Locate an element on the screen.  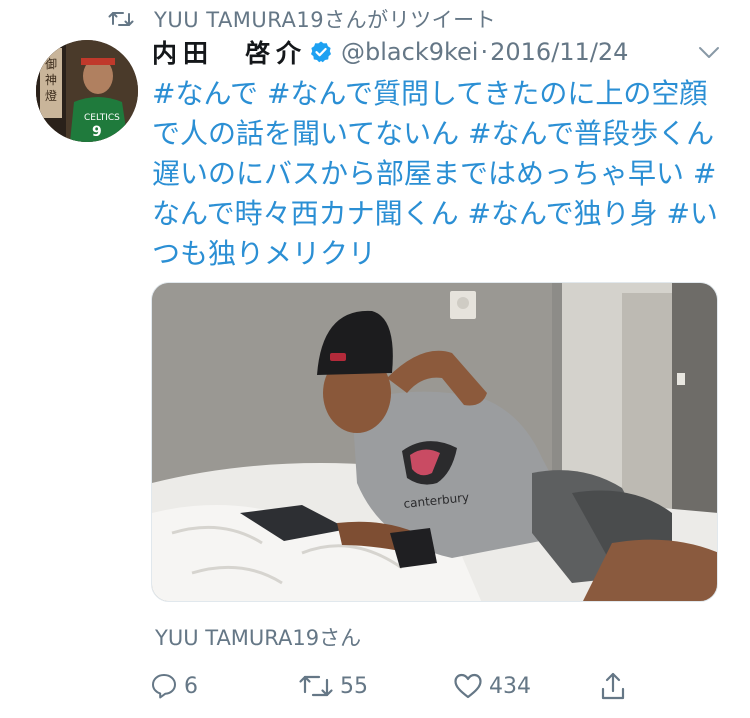
like-button: 434 is located at coordinates (492, 686).